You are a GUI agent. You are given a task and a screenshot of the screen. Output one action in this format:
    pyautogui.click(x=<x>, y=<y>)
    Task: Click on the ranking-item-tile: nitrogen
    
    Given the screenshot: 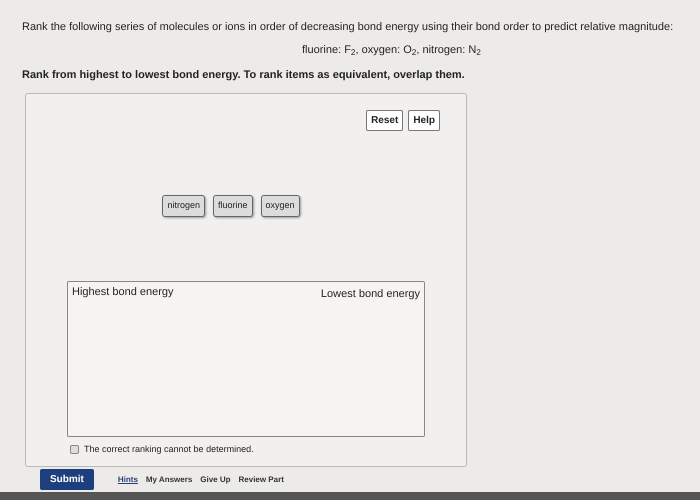 What is the action you would take?
    pyautogui.click(x=183, y=205)
    